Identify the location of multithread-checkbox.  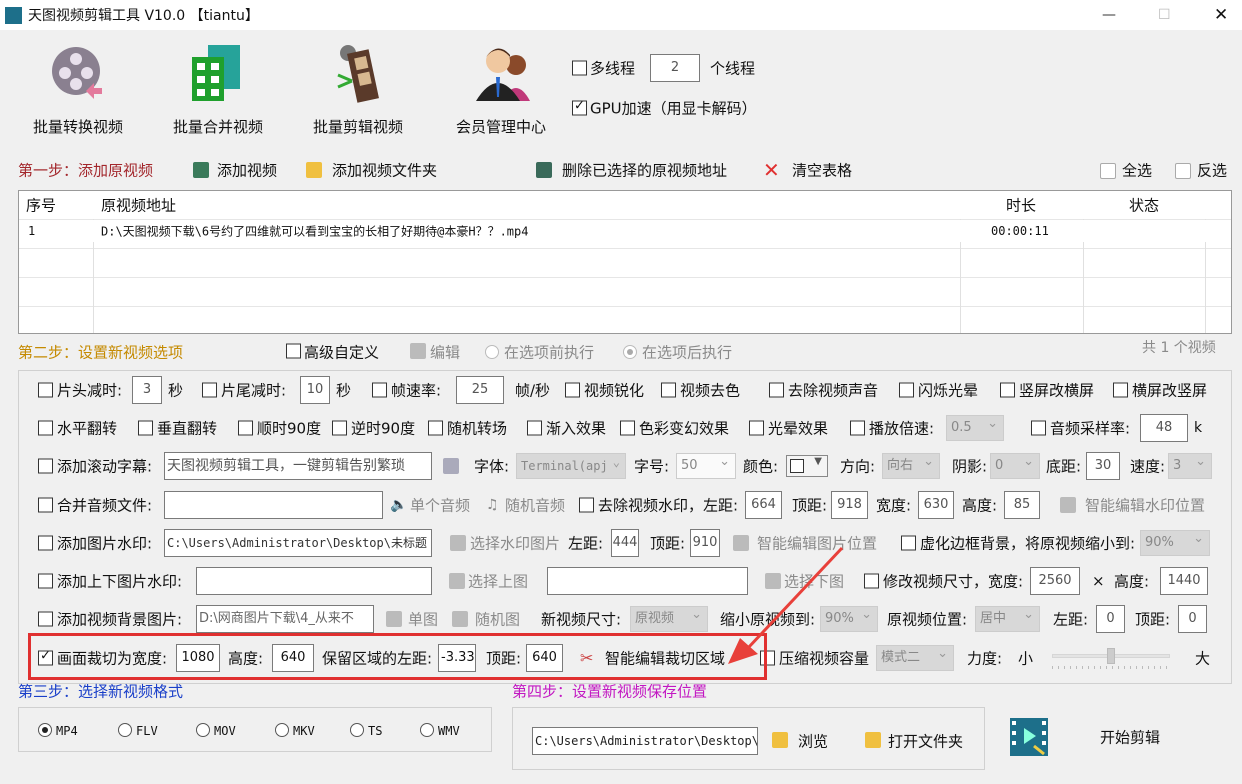
(579, 68).